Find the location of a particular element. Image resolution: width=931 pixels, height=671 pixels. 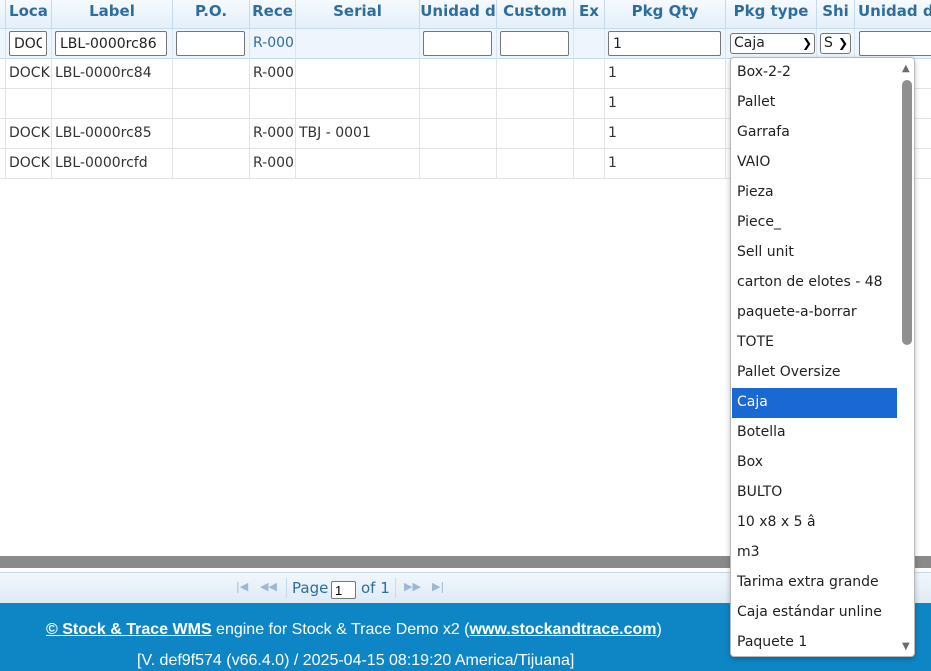

filter-unidad-input is located at coordinates (457, 43).